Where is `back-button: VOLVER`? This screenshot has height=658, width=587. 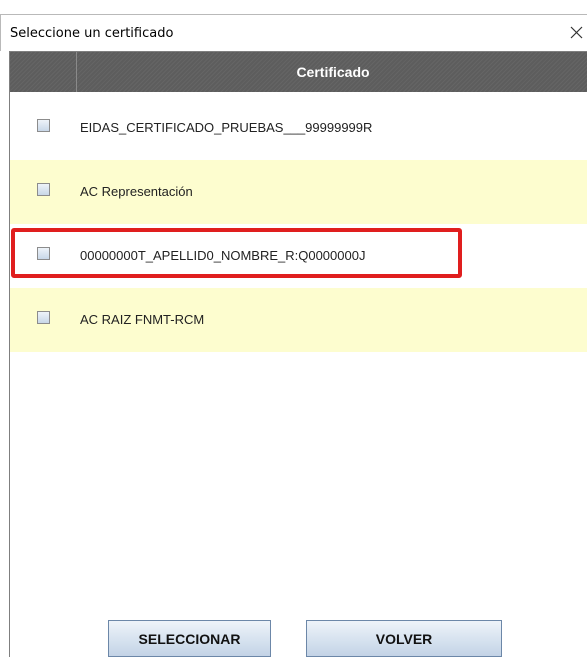
back-button: VOLVER is located at coordinates (404, 638).